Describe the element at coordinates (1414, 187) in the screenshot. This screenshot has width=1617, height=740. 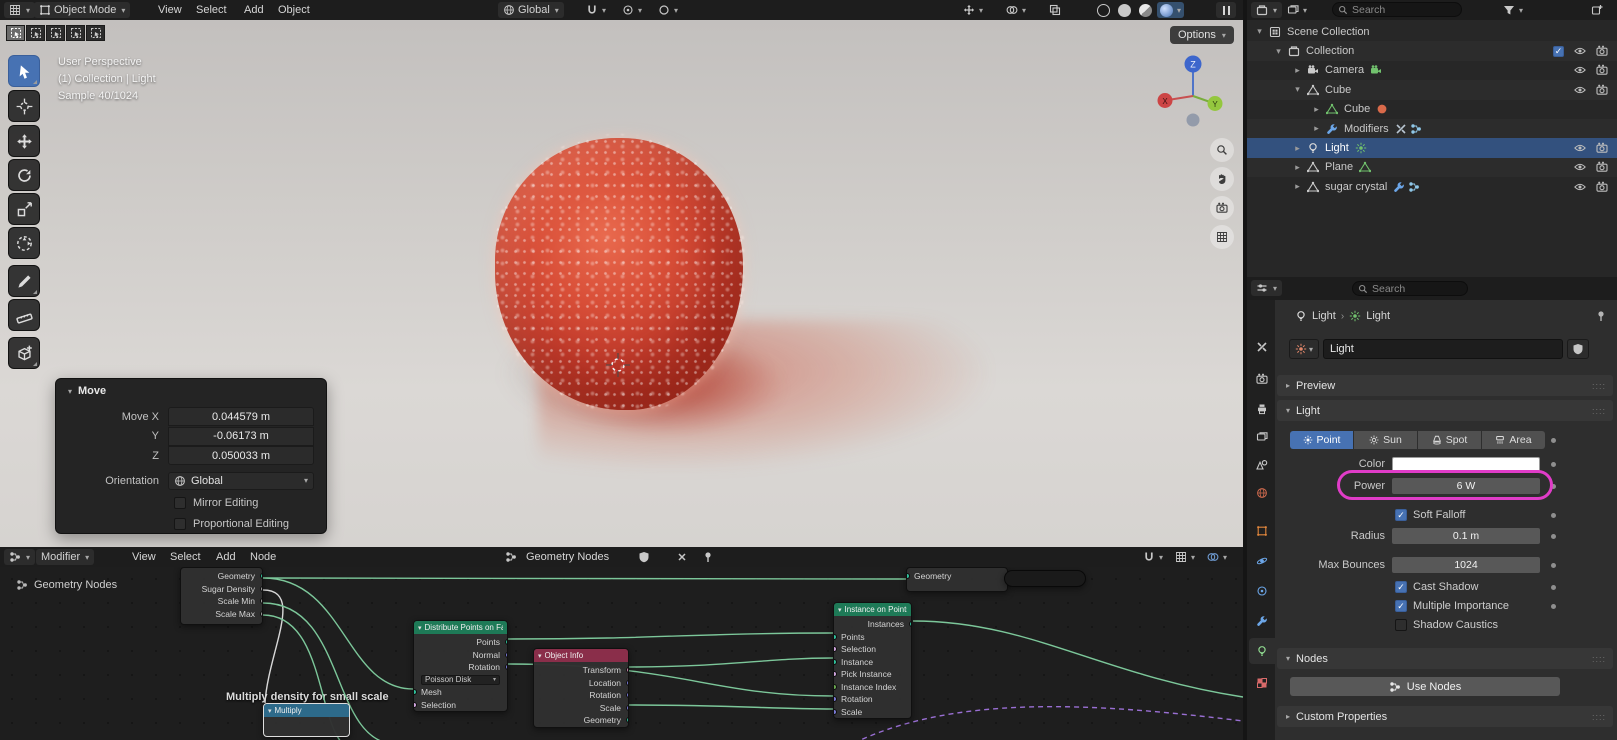
I see `nodetree-icon` at that location.